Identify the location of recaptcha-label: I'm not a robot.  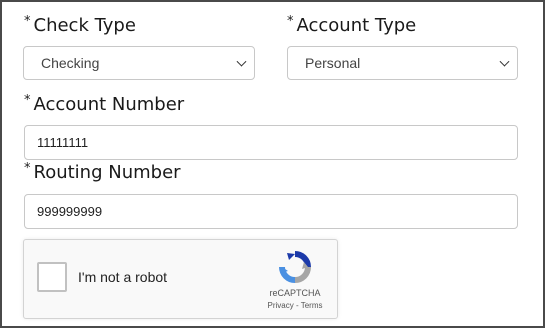
(123, 277).